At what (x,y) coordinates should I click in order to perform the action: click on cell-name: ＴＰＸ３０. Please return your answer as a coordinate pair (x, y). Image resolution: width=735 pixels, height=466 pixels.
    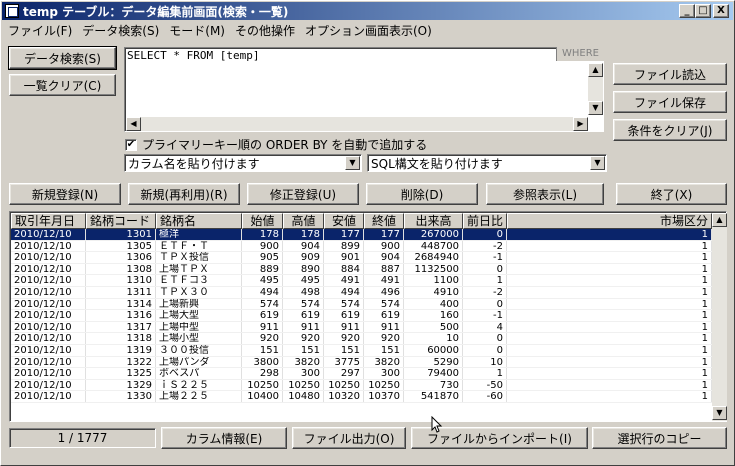
    Looking at the image, I should click on (199, 292).